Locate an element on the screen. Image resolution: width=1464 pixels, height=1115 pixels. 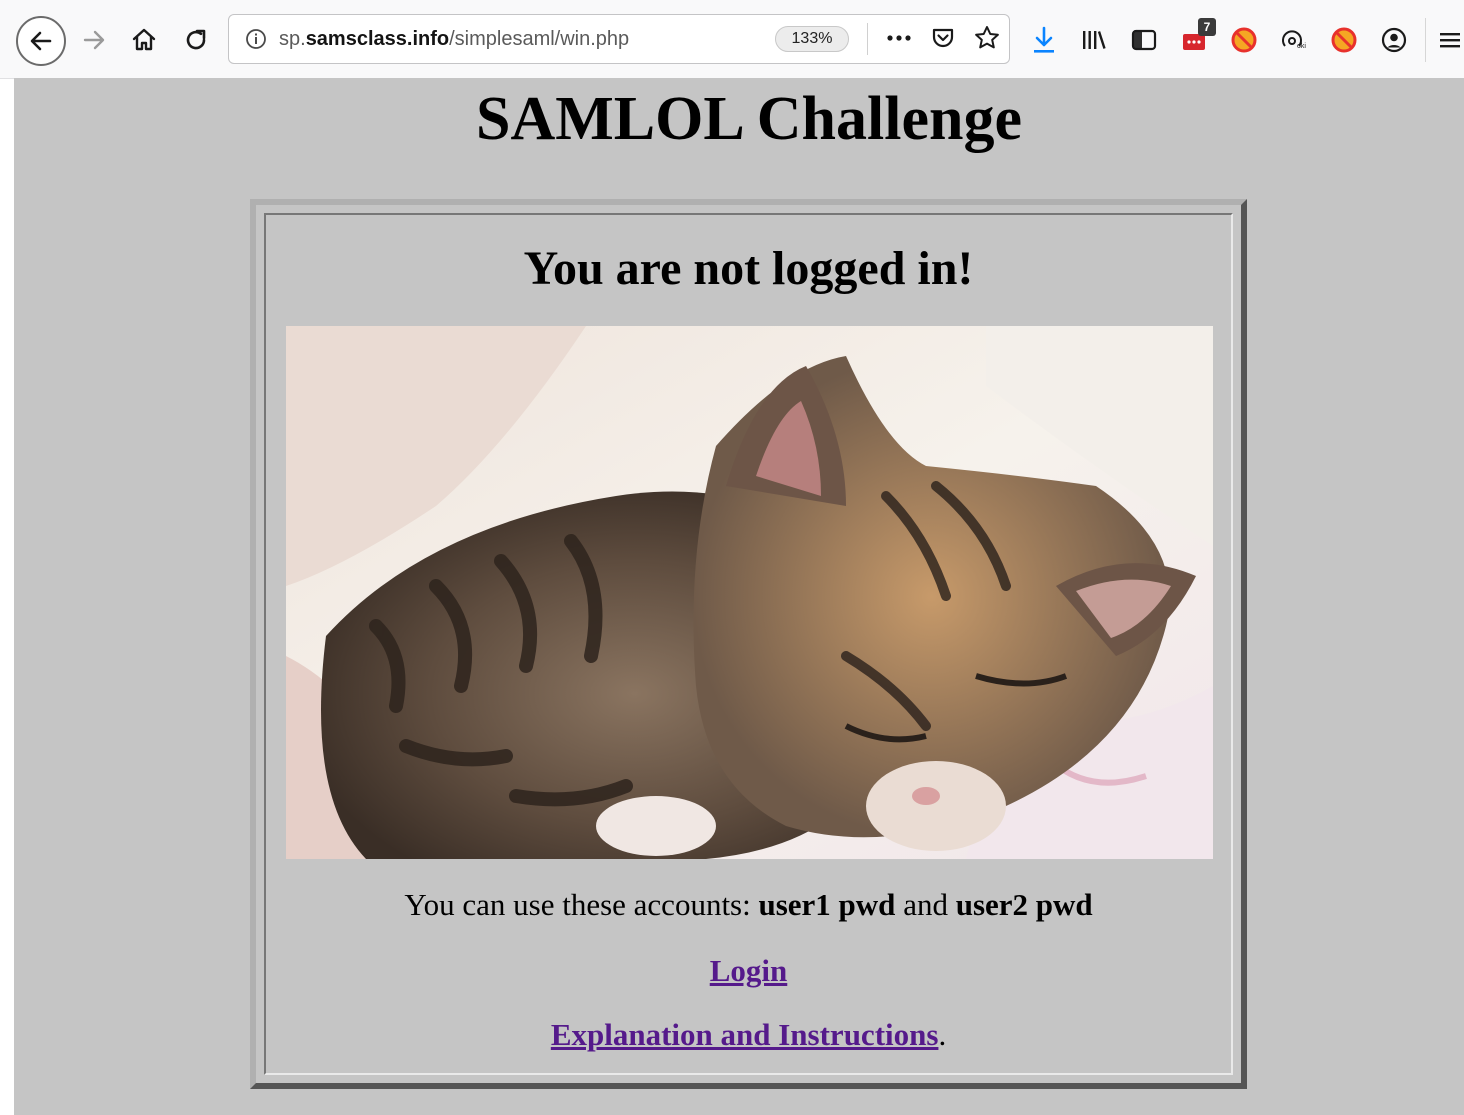
library-button is located at coordinates (1094, 40).